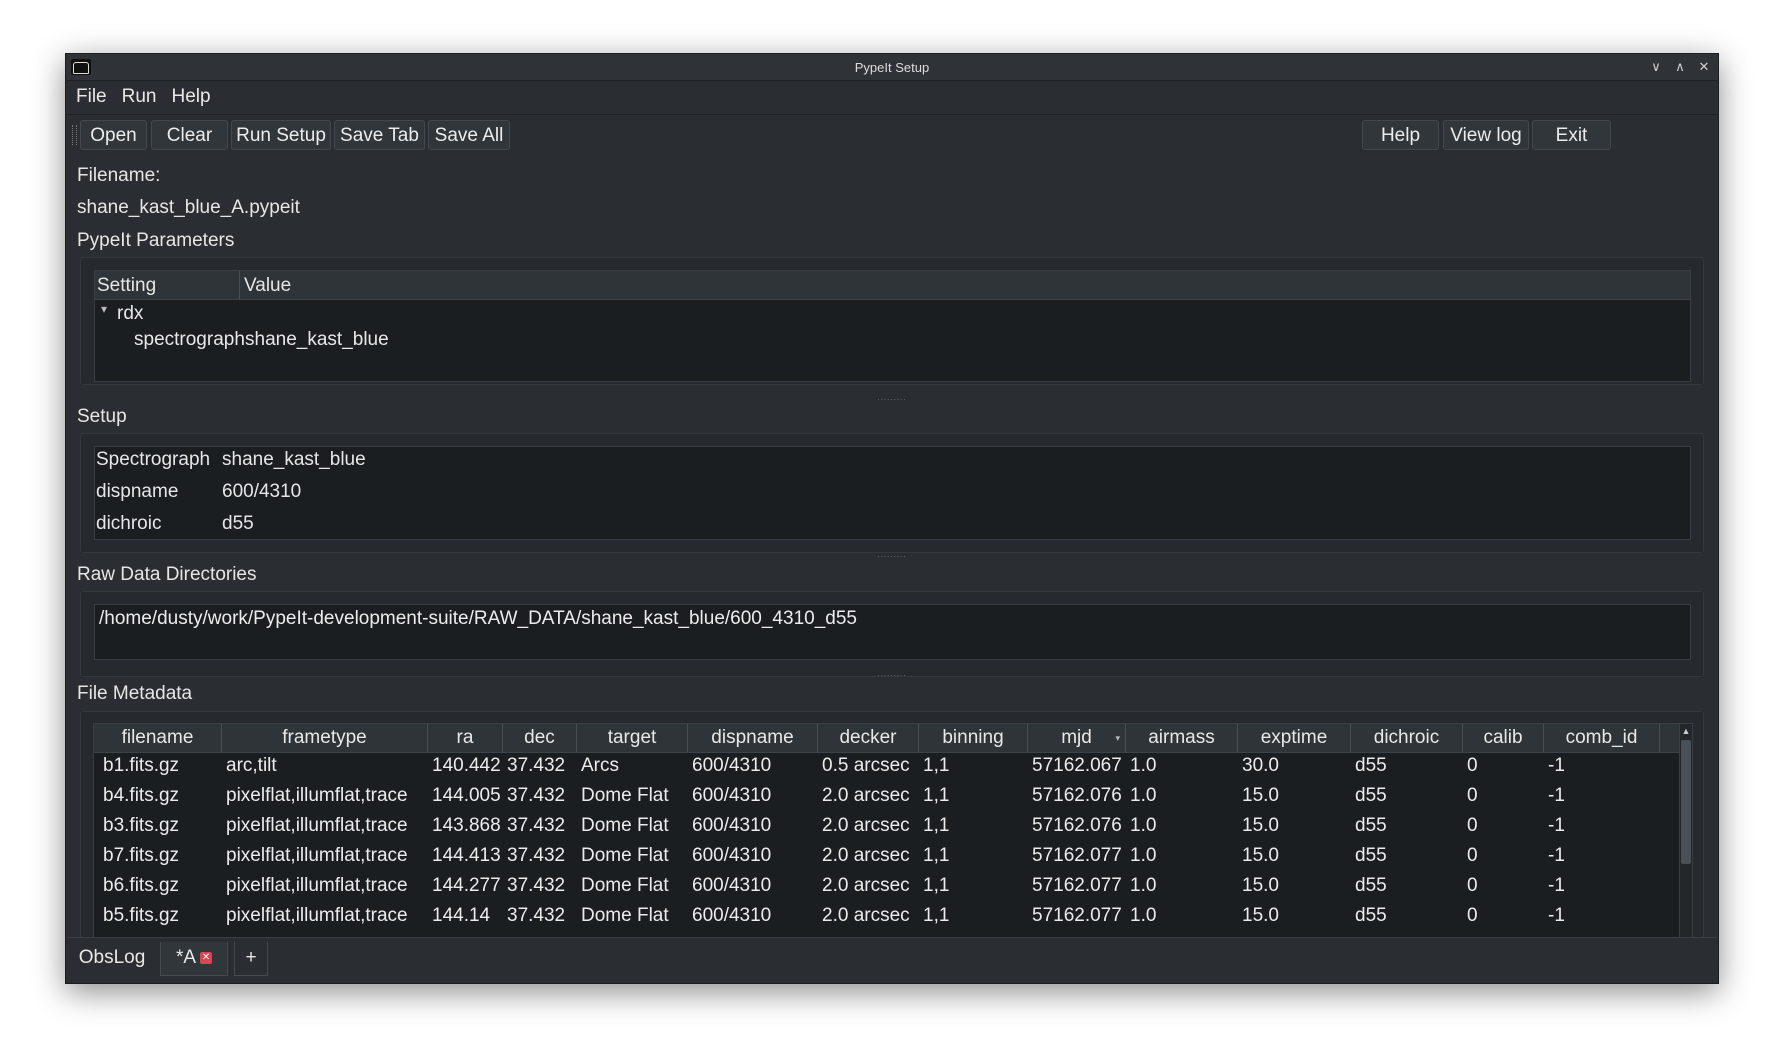 The image size is (1782, 1059). I want to click on tree-value-spectrograph: shane_kast_blue, so click(317, 340).